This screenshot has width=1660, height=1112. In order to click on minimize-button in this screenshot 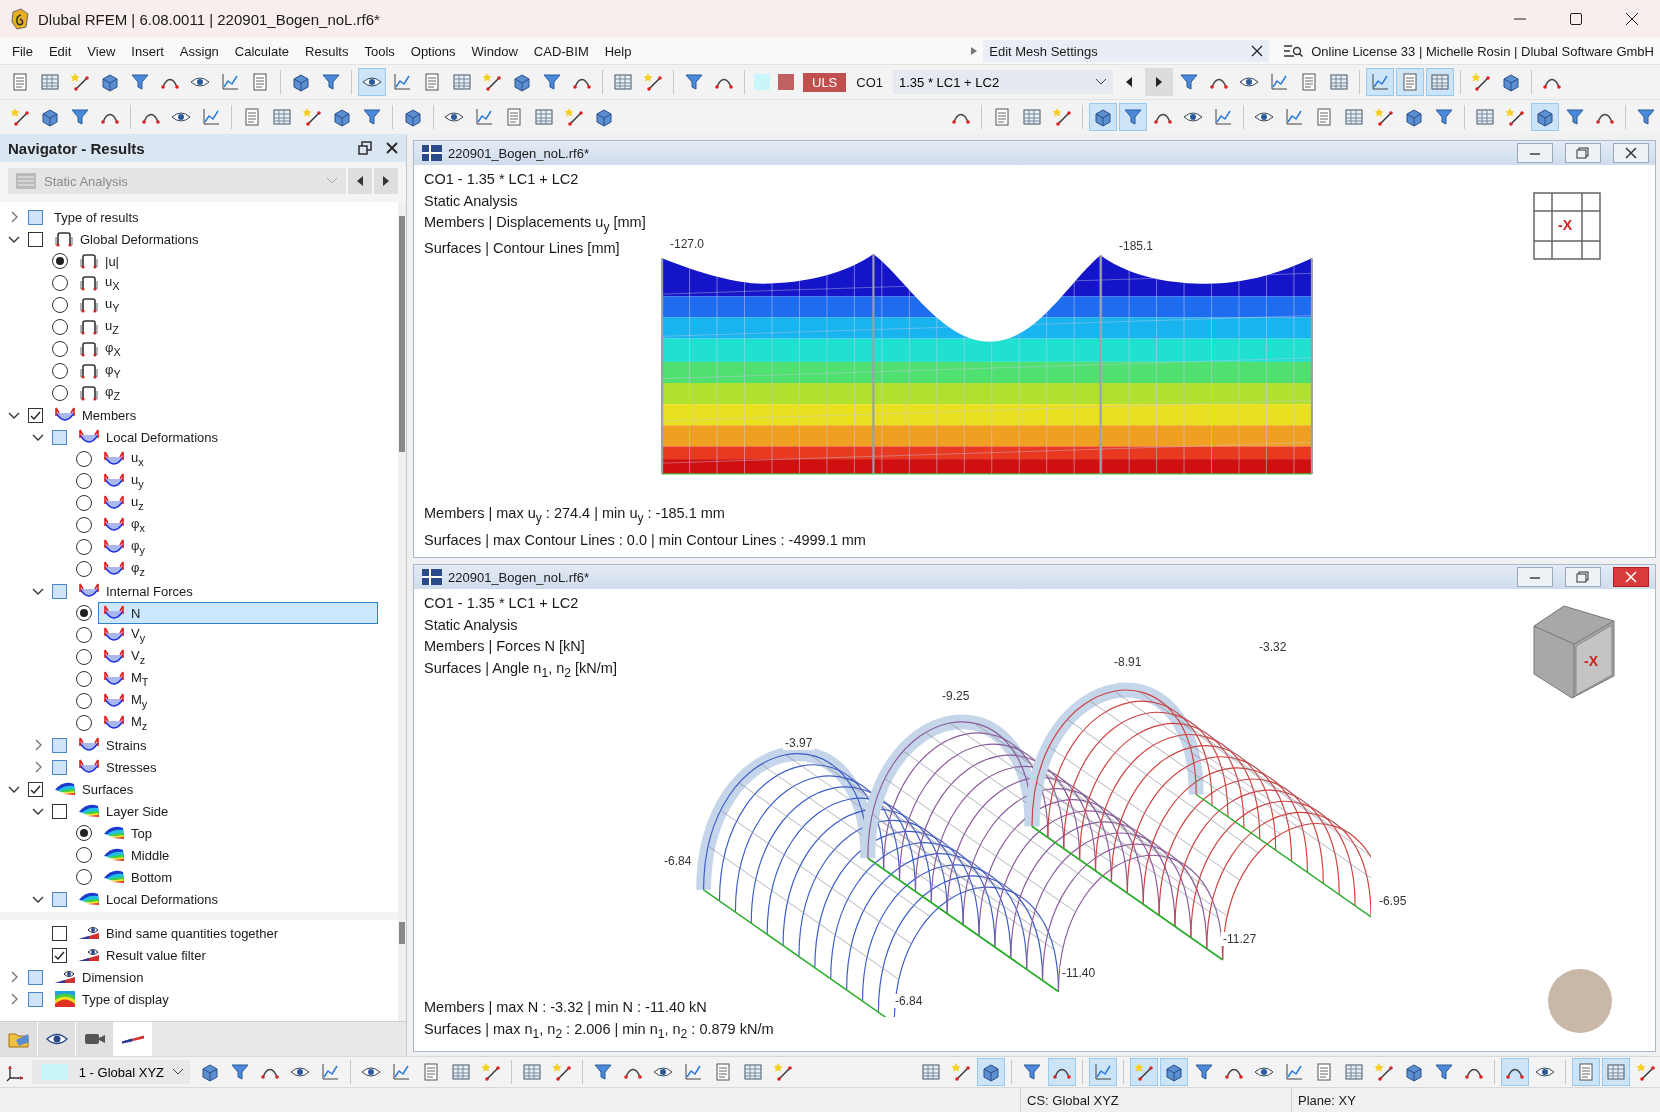, I will do `click(1535, 577)`.